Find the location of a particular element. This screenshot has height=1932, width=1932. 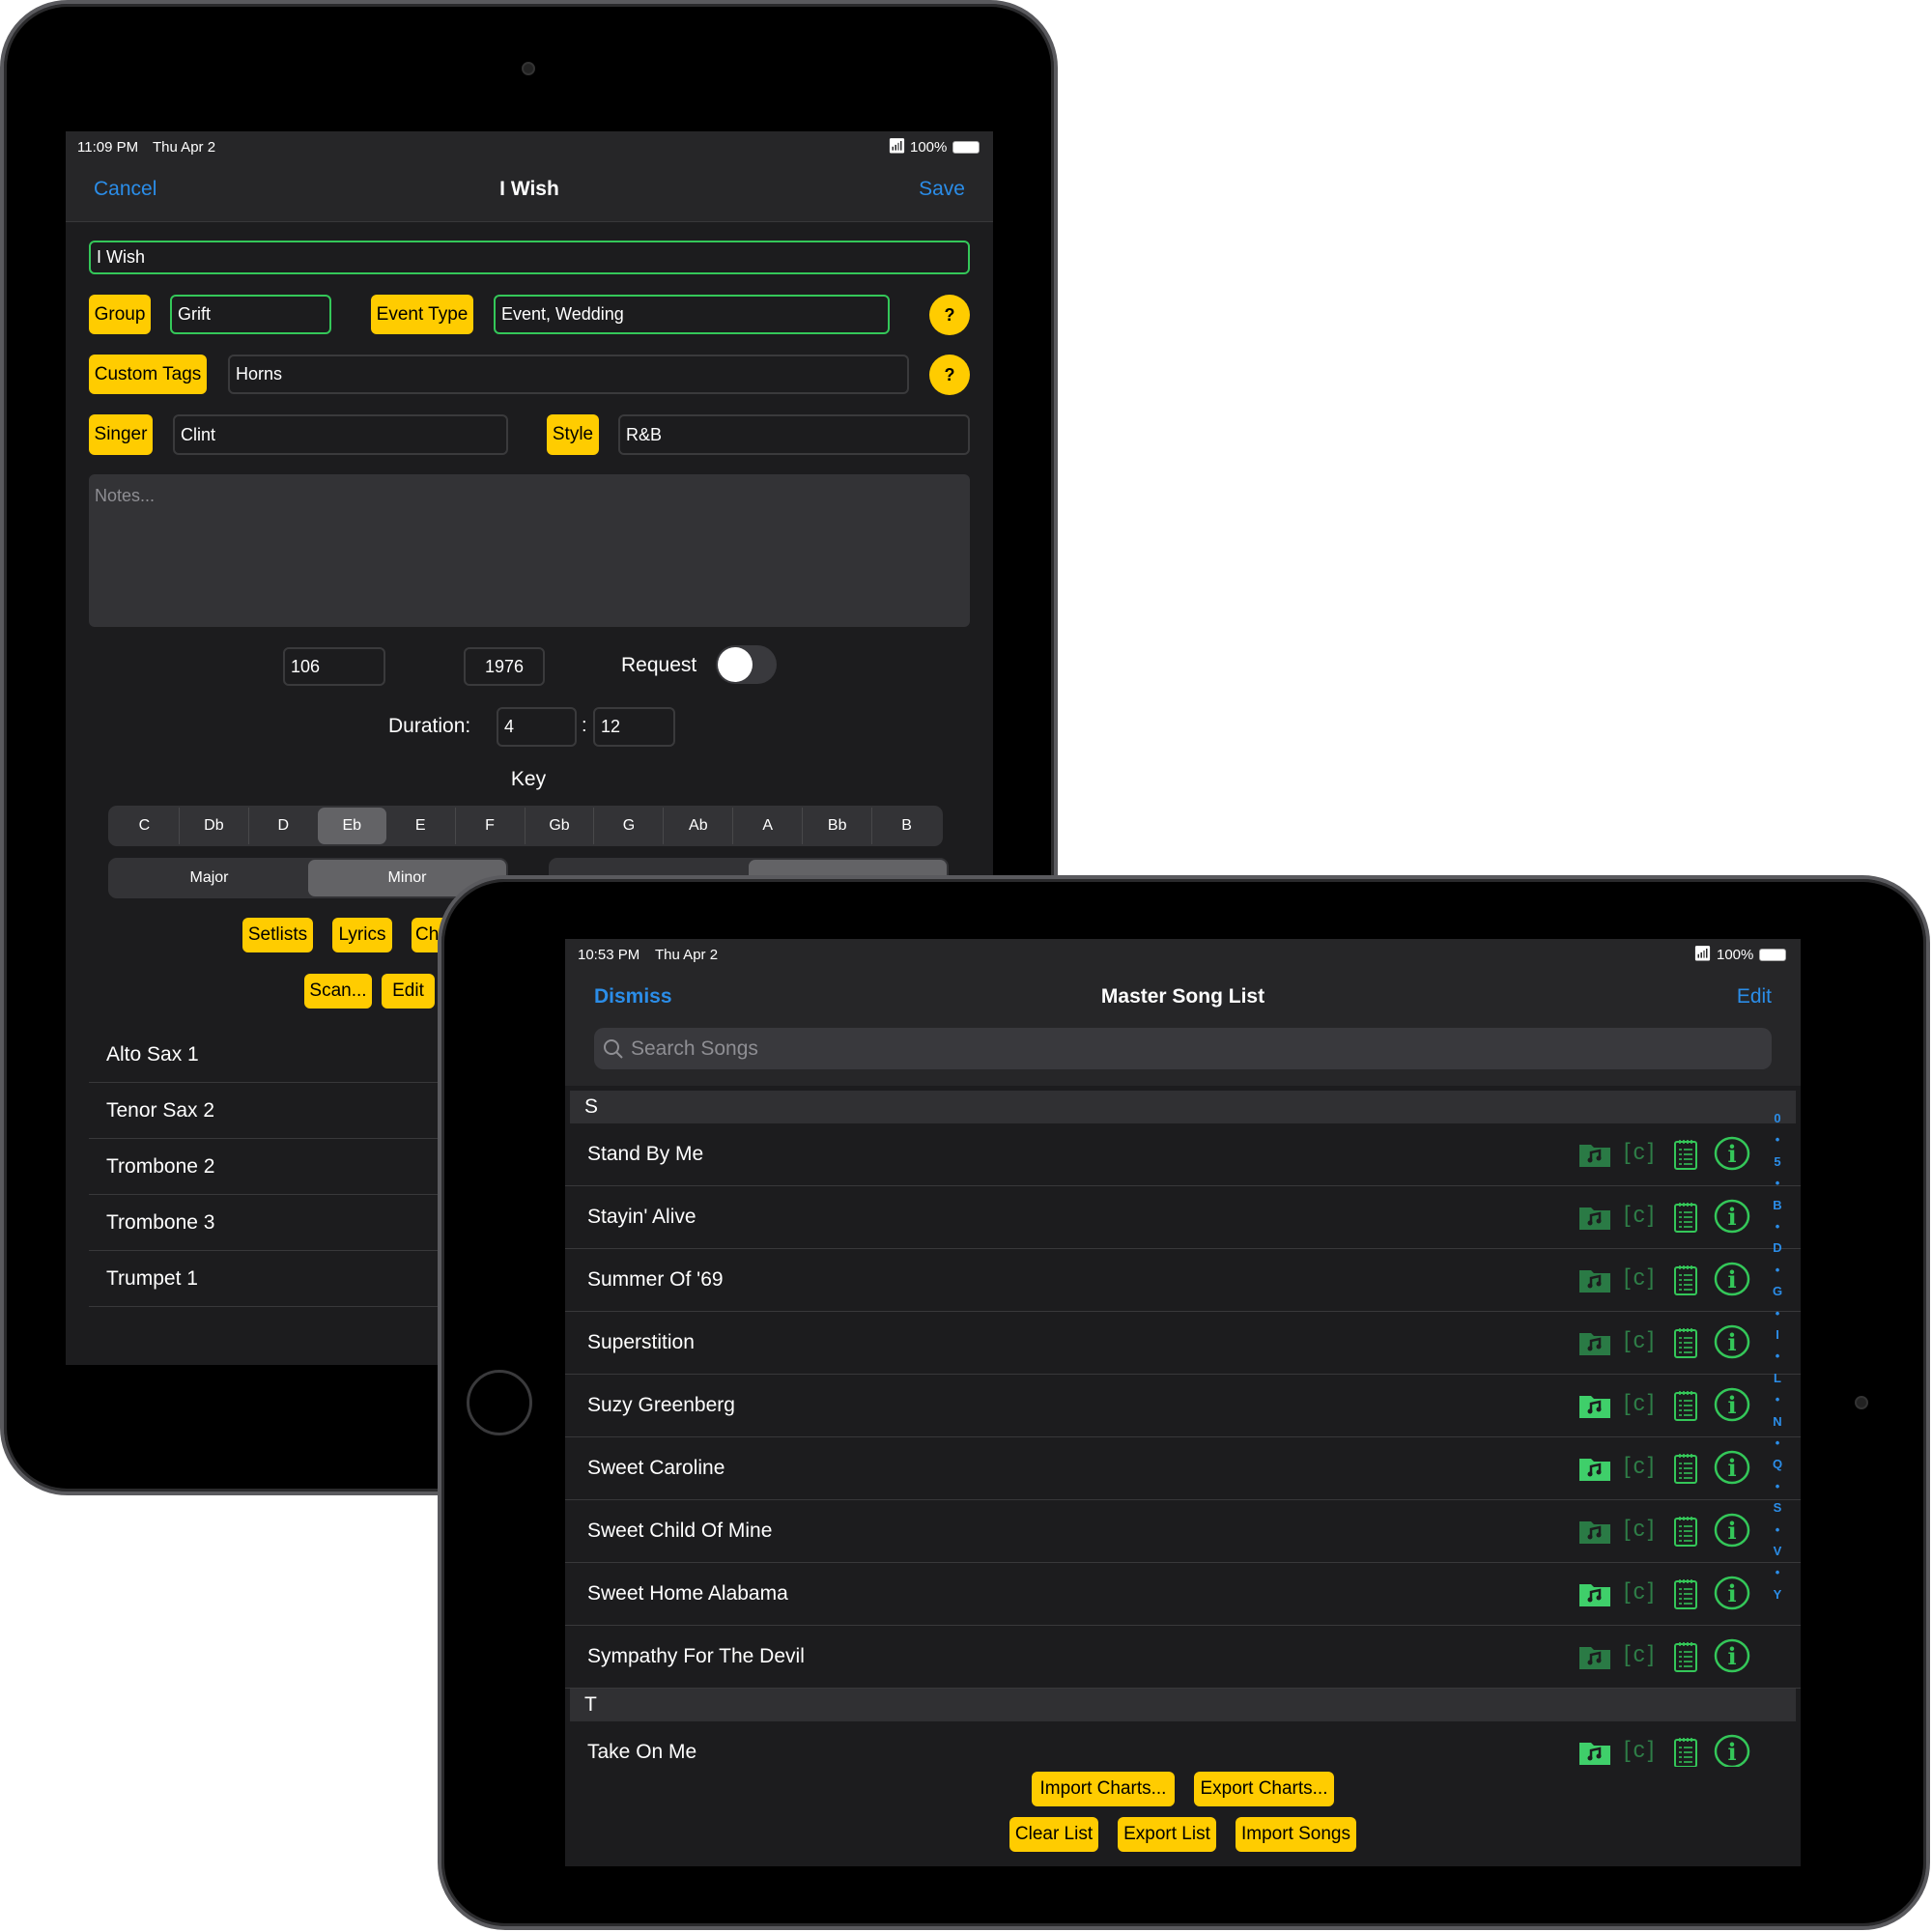

clear-list-button: Clear List is located at coordinates (1053, 1834).